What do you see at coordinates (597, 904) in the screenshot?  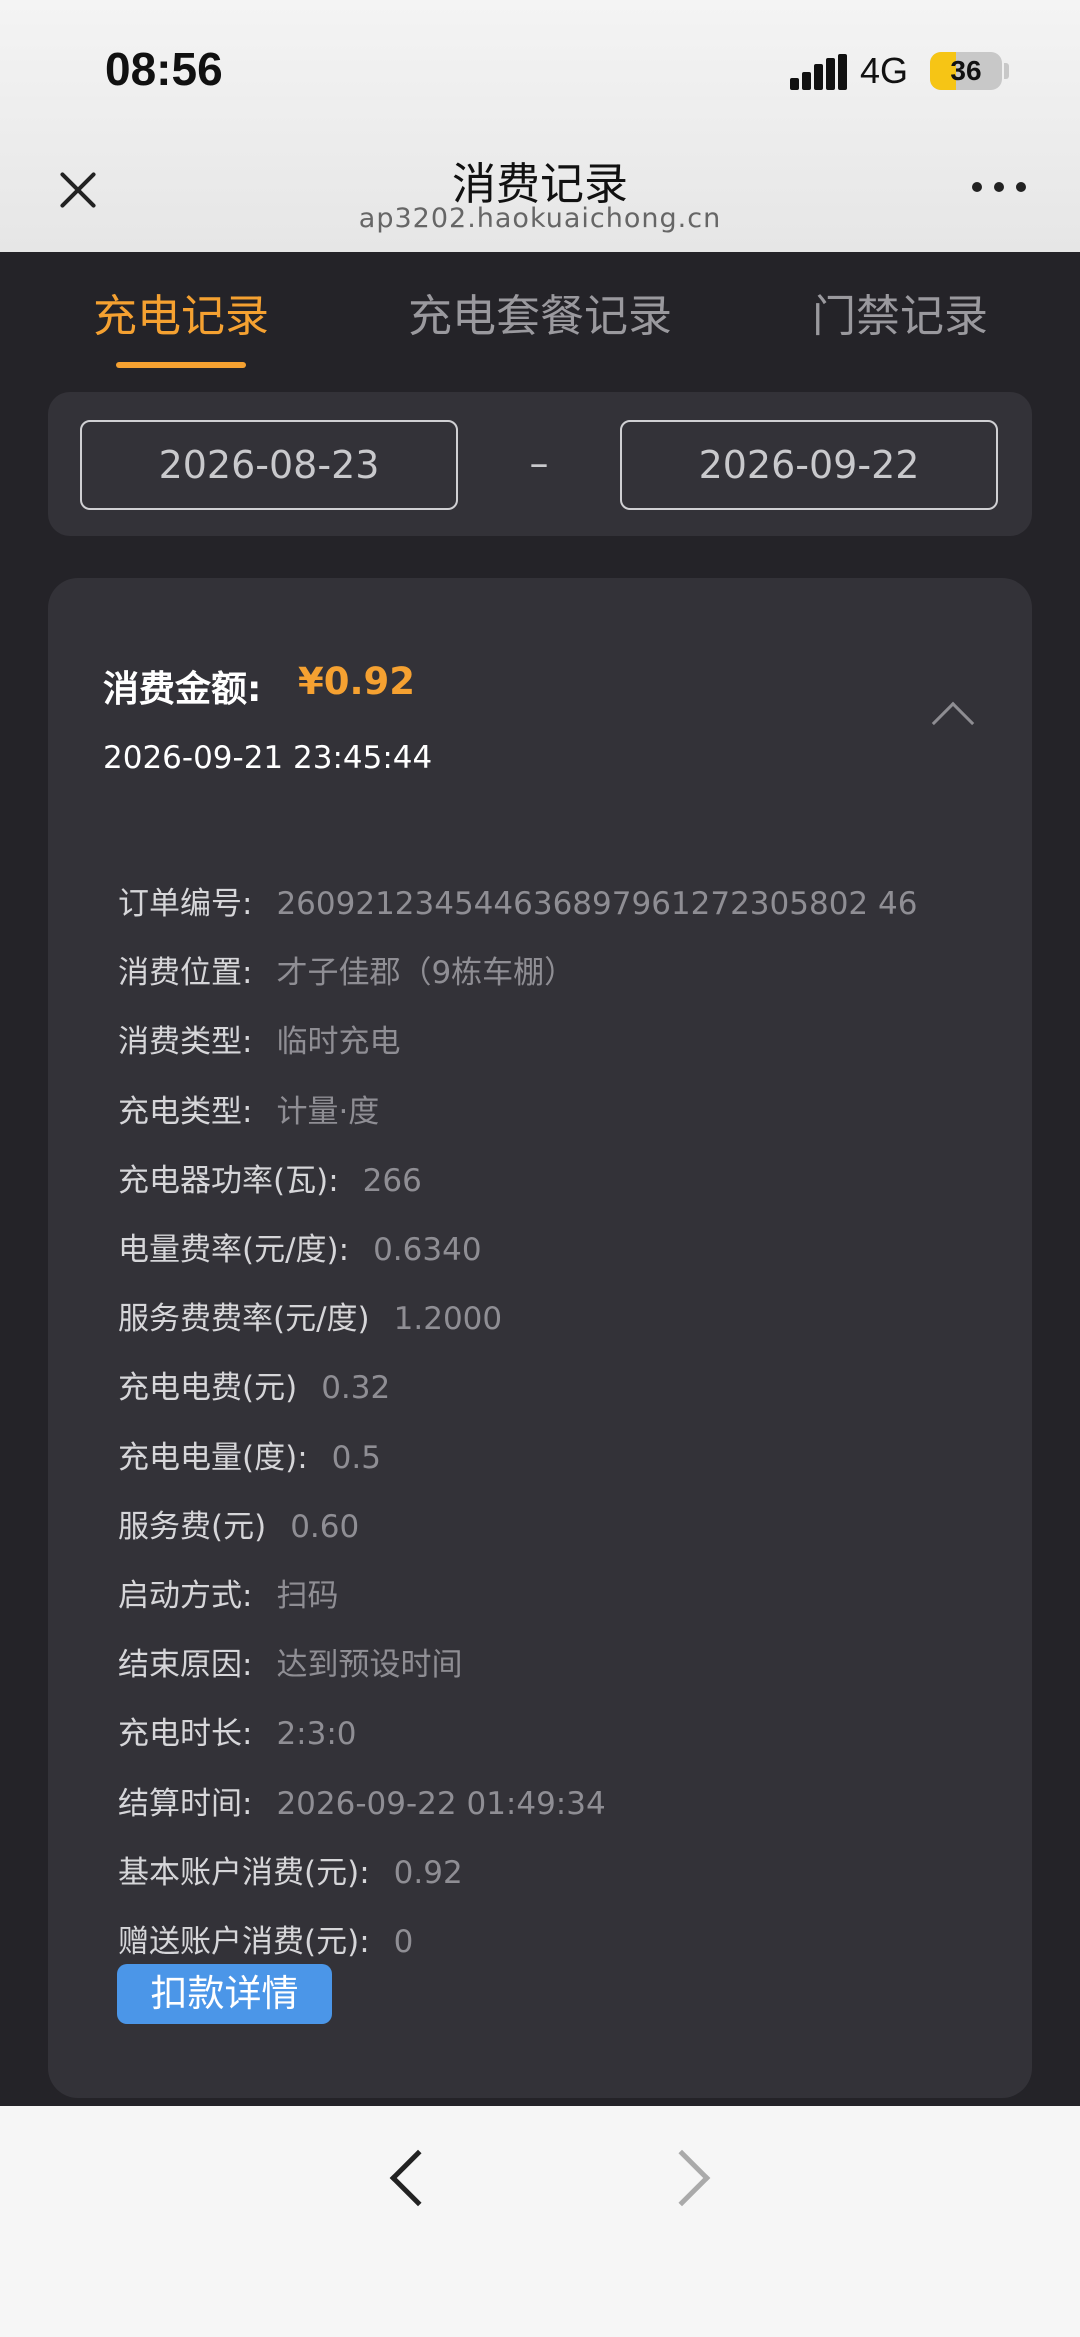 I see `order-number: 260921234544636897961272305802 46` at bounding box center [597, 904].